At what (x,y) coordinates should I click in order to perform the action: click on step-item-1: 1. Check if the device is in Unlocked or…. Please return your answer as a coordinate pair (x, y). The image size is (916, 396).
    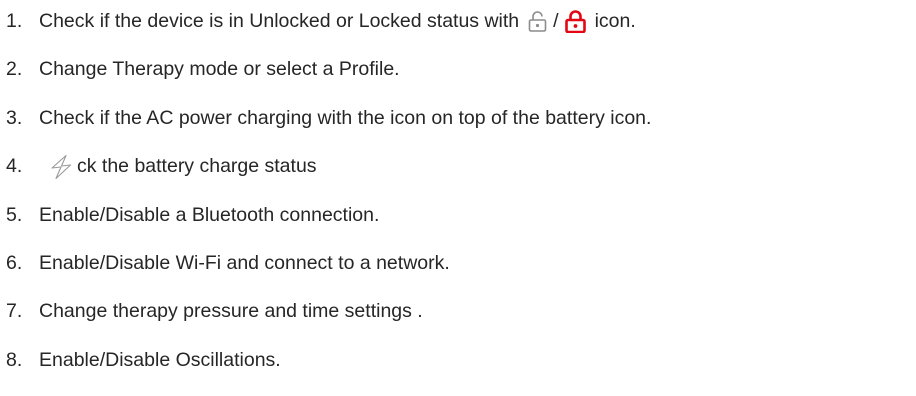
    Looking at the image, I should click on (325, 21).